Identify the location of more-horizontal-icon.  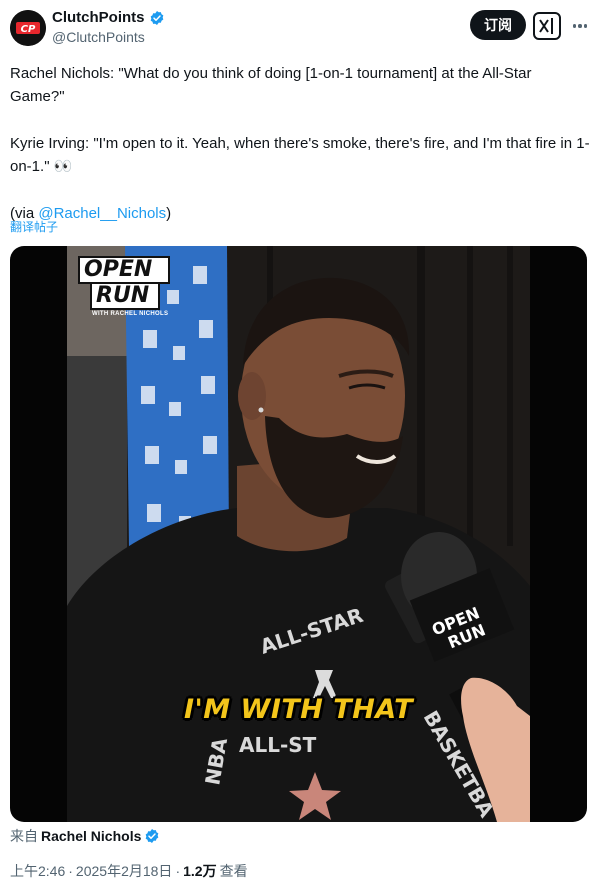
(574, 26).